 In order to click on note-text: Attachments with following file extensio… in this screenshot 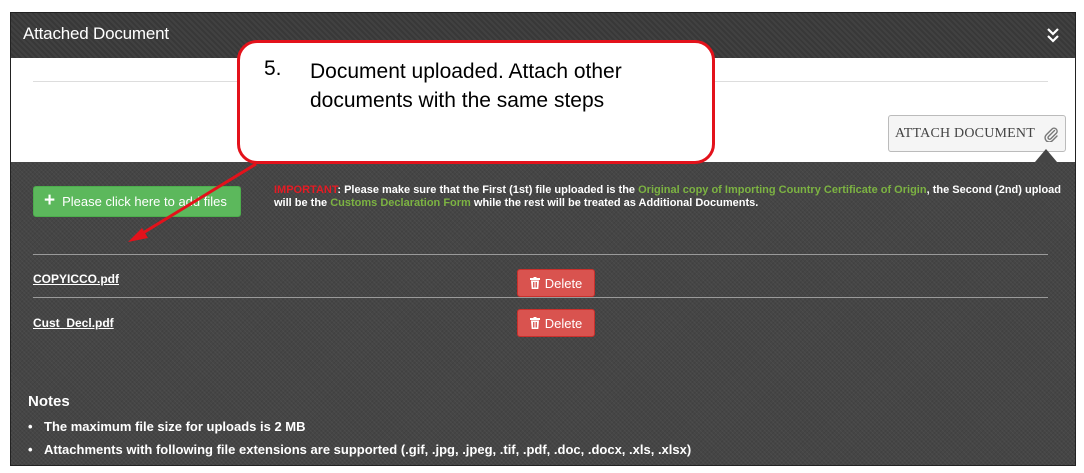, I will do `click(368, 449)`.